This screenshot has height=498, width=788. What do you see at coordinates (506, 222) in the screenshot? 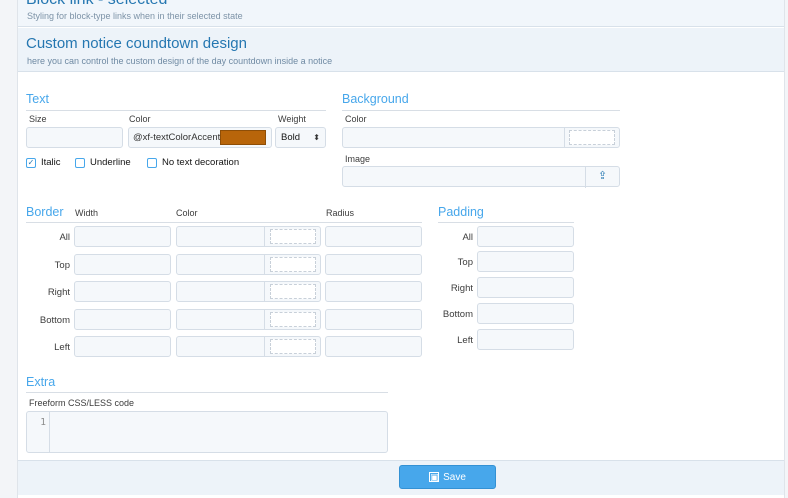
I see `padding-group-rule` at bounding box center [506, 222].